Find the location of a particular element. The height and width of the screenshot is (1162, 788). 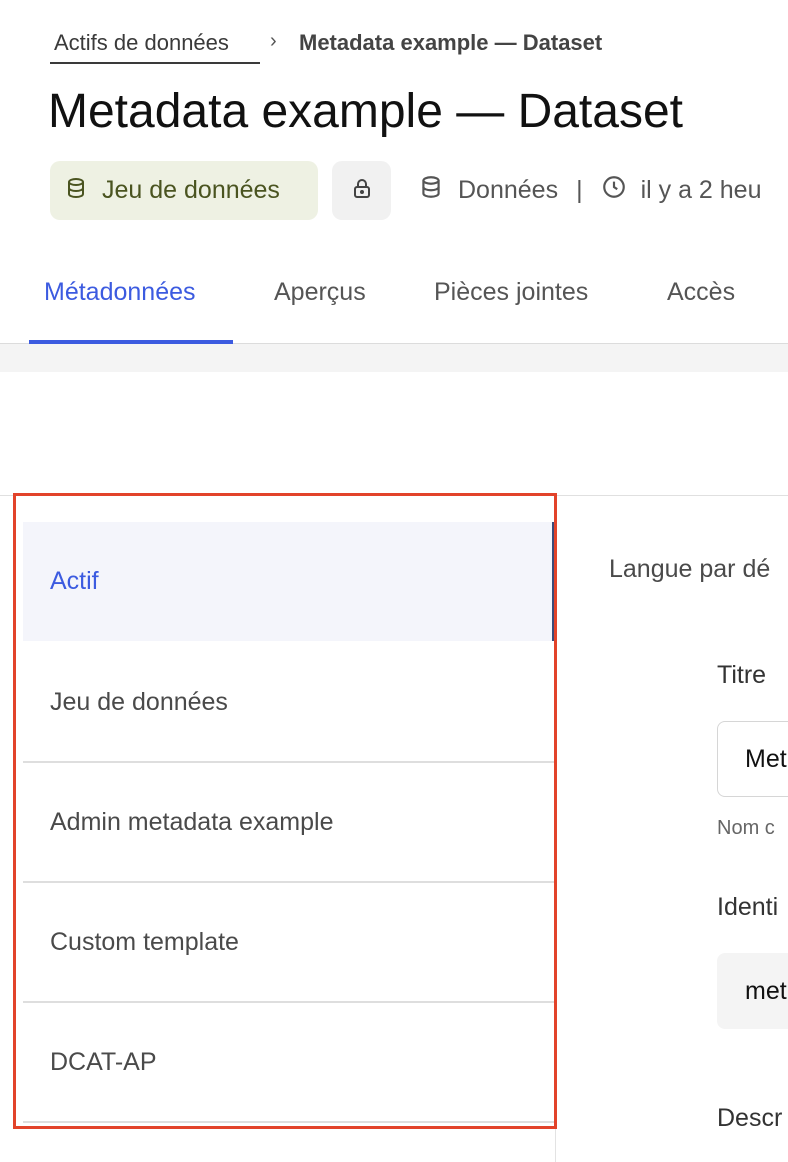

breadcrumb-current: Metadata example — Dataset is located at coordinates (451, 42).